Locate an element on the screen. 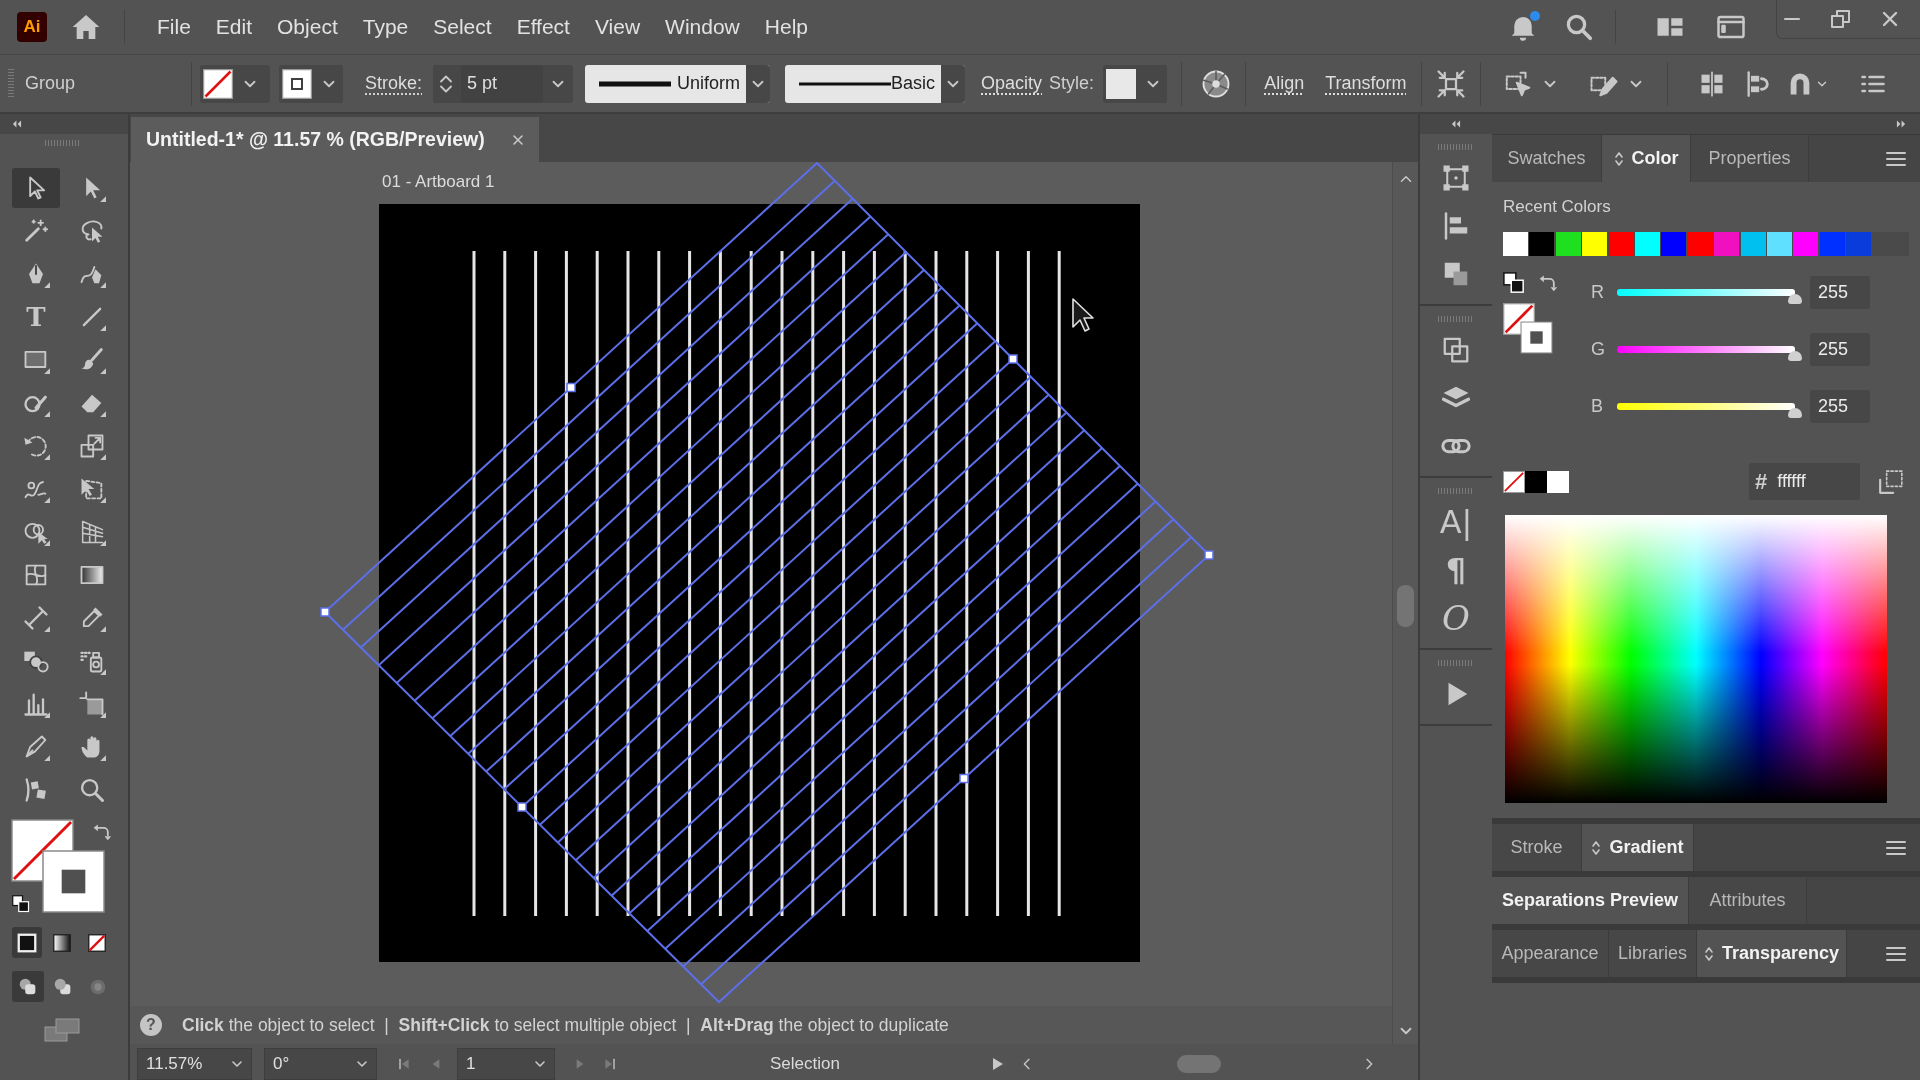 The width and height of the screenshot is (1920, 1080). opentype-panel-button: O is located at coordinates (1456, 618).